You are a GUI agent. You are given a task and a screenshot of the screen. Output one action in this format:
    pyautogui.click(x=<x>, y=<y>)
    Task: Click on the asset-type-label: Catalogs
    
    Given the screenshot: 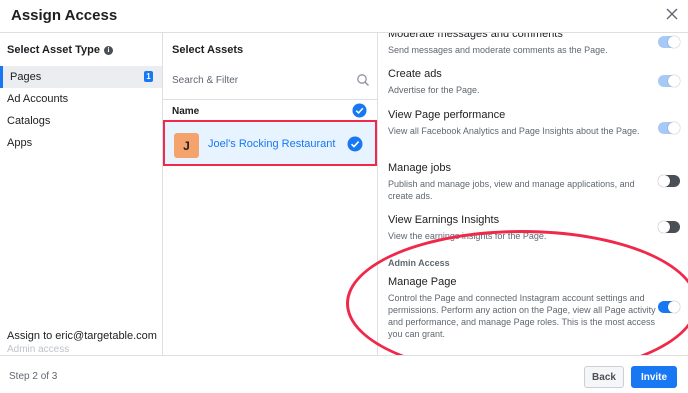 What is the action you would take?
    pyautogui.click(x=29, y=121)
    